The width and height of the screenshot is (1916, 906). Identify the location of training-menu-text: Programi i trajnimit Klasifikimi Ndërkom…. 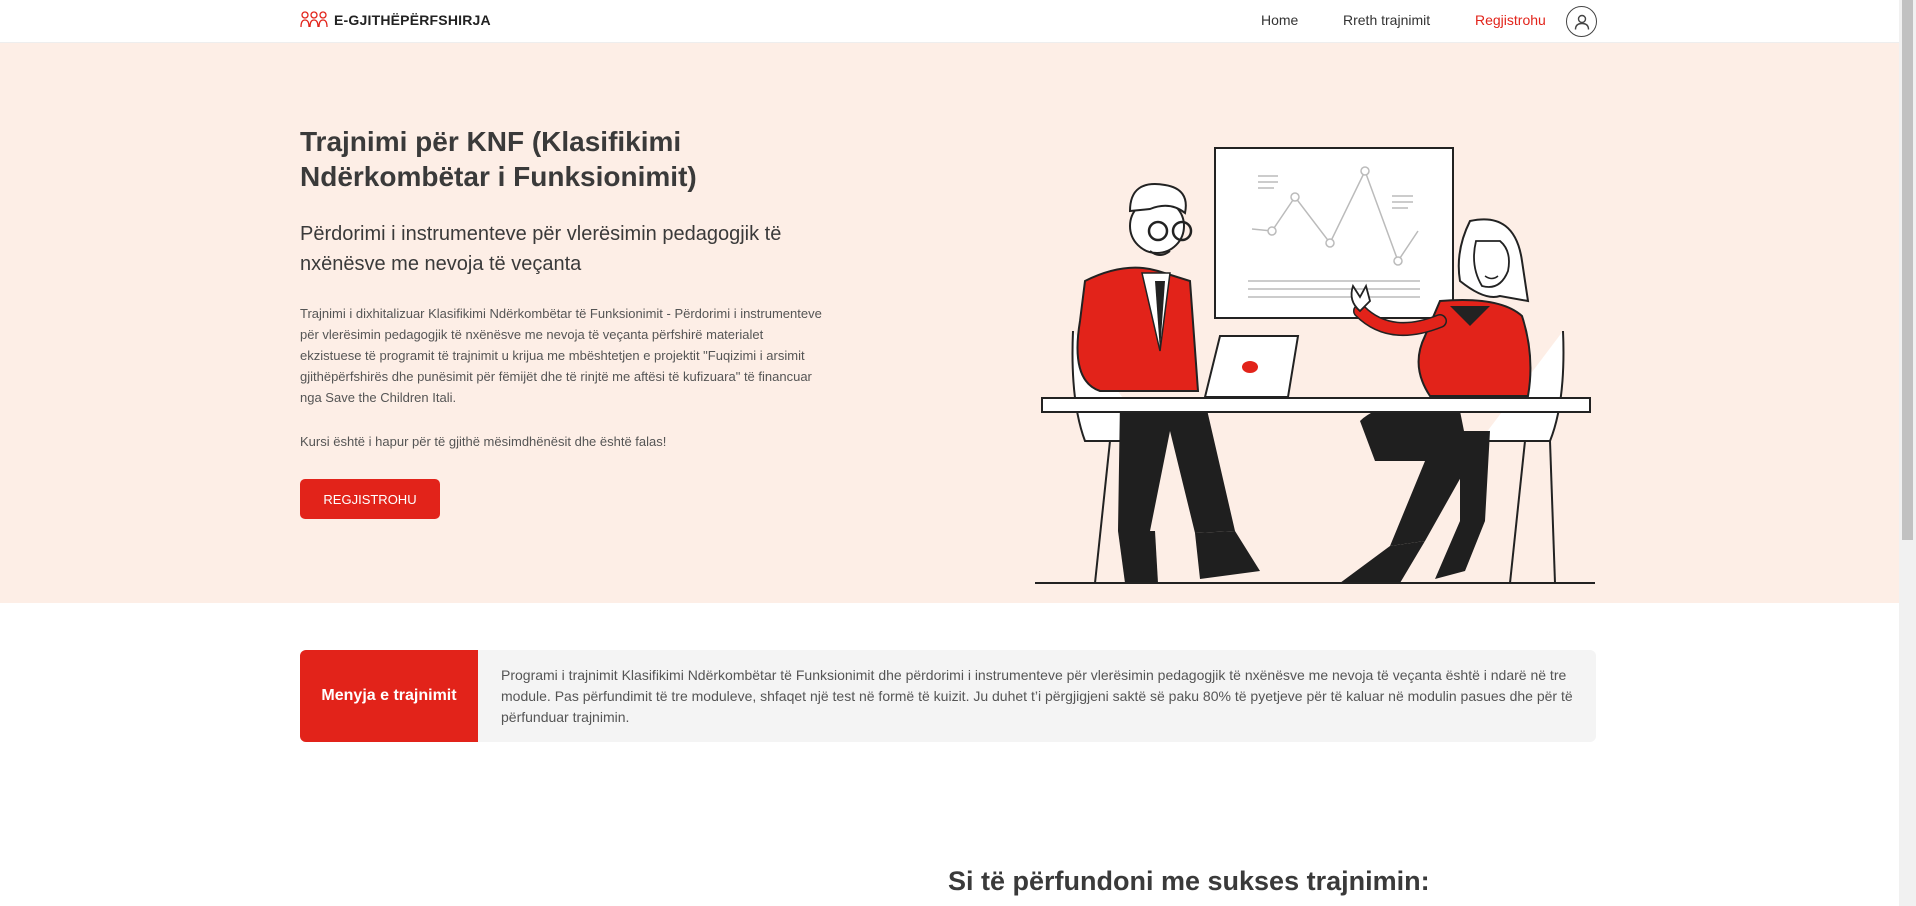
(1037, 696).